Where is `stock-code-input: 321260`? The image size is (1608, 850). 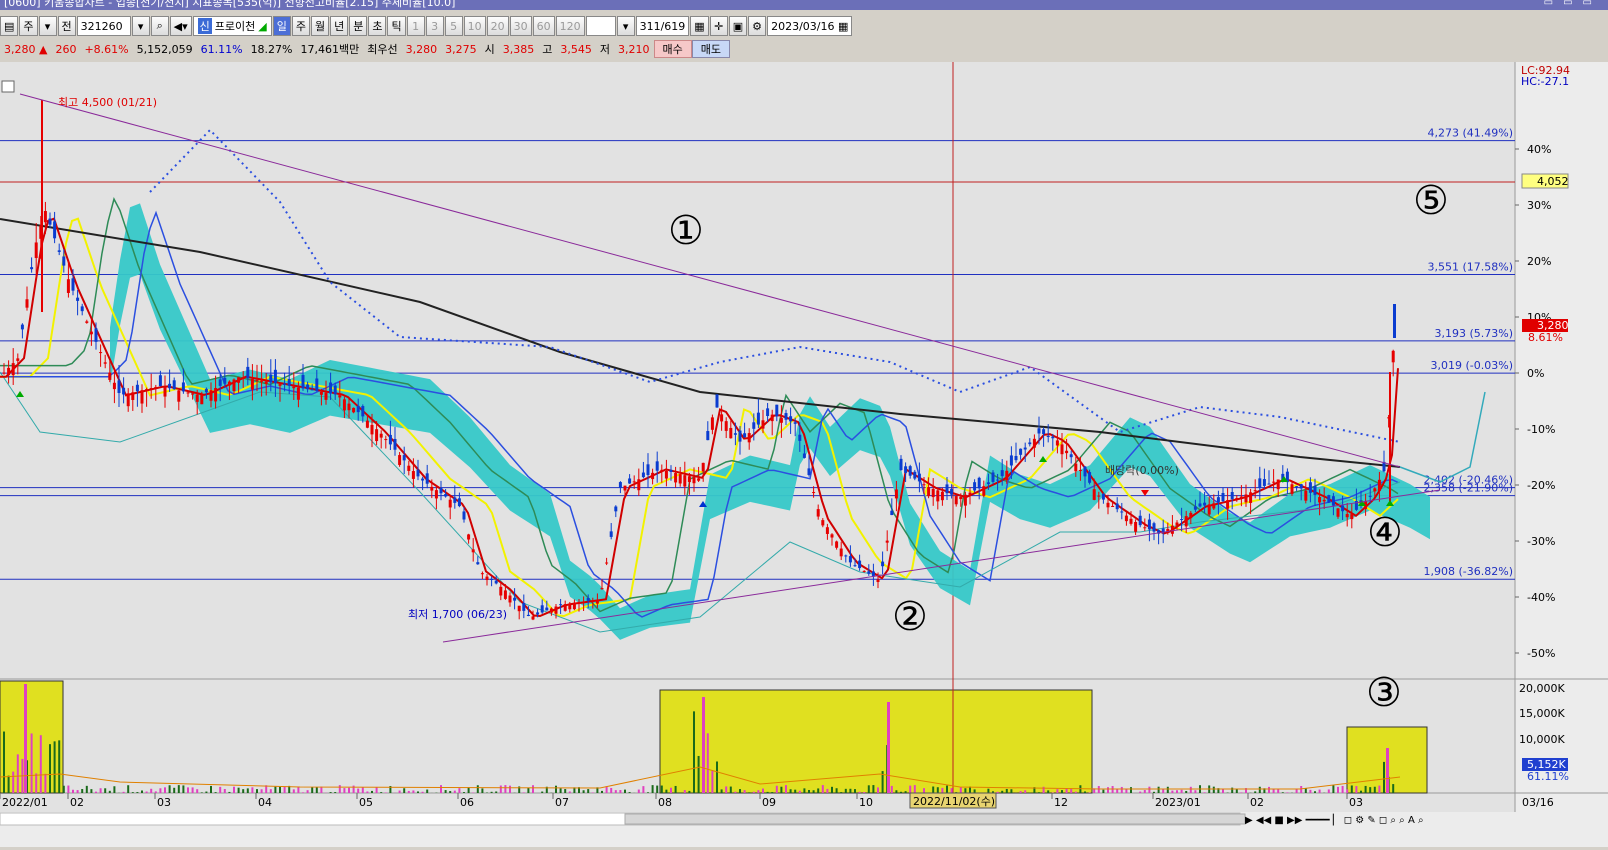
stock-code-input: 321260 is located at coordinates (104, 26).